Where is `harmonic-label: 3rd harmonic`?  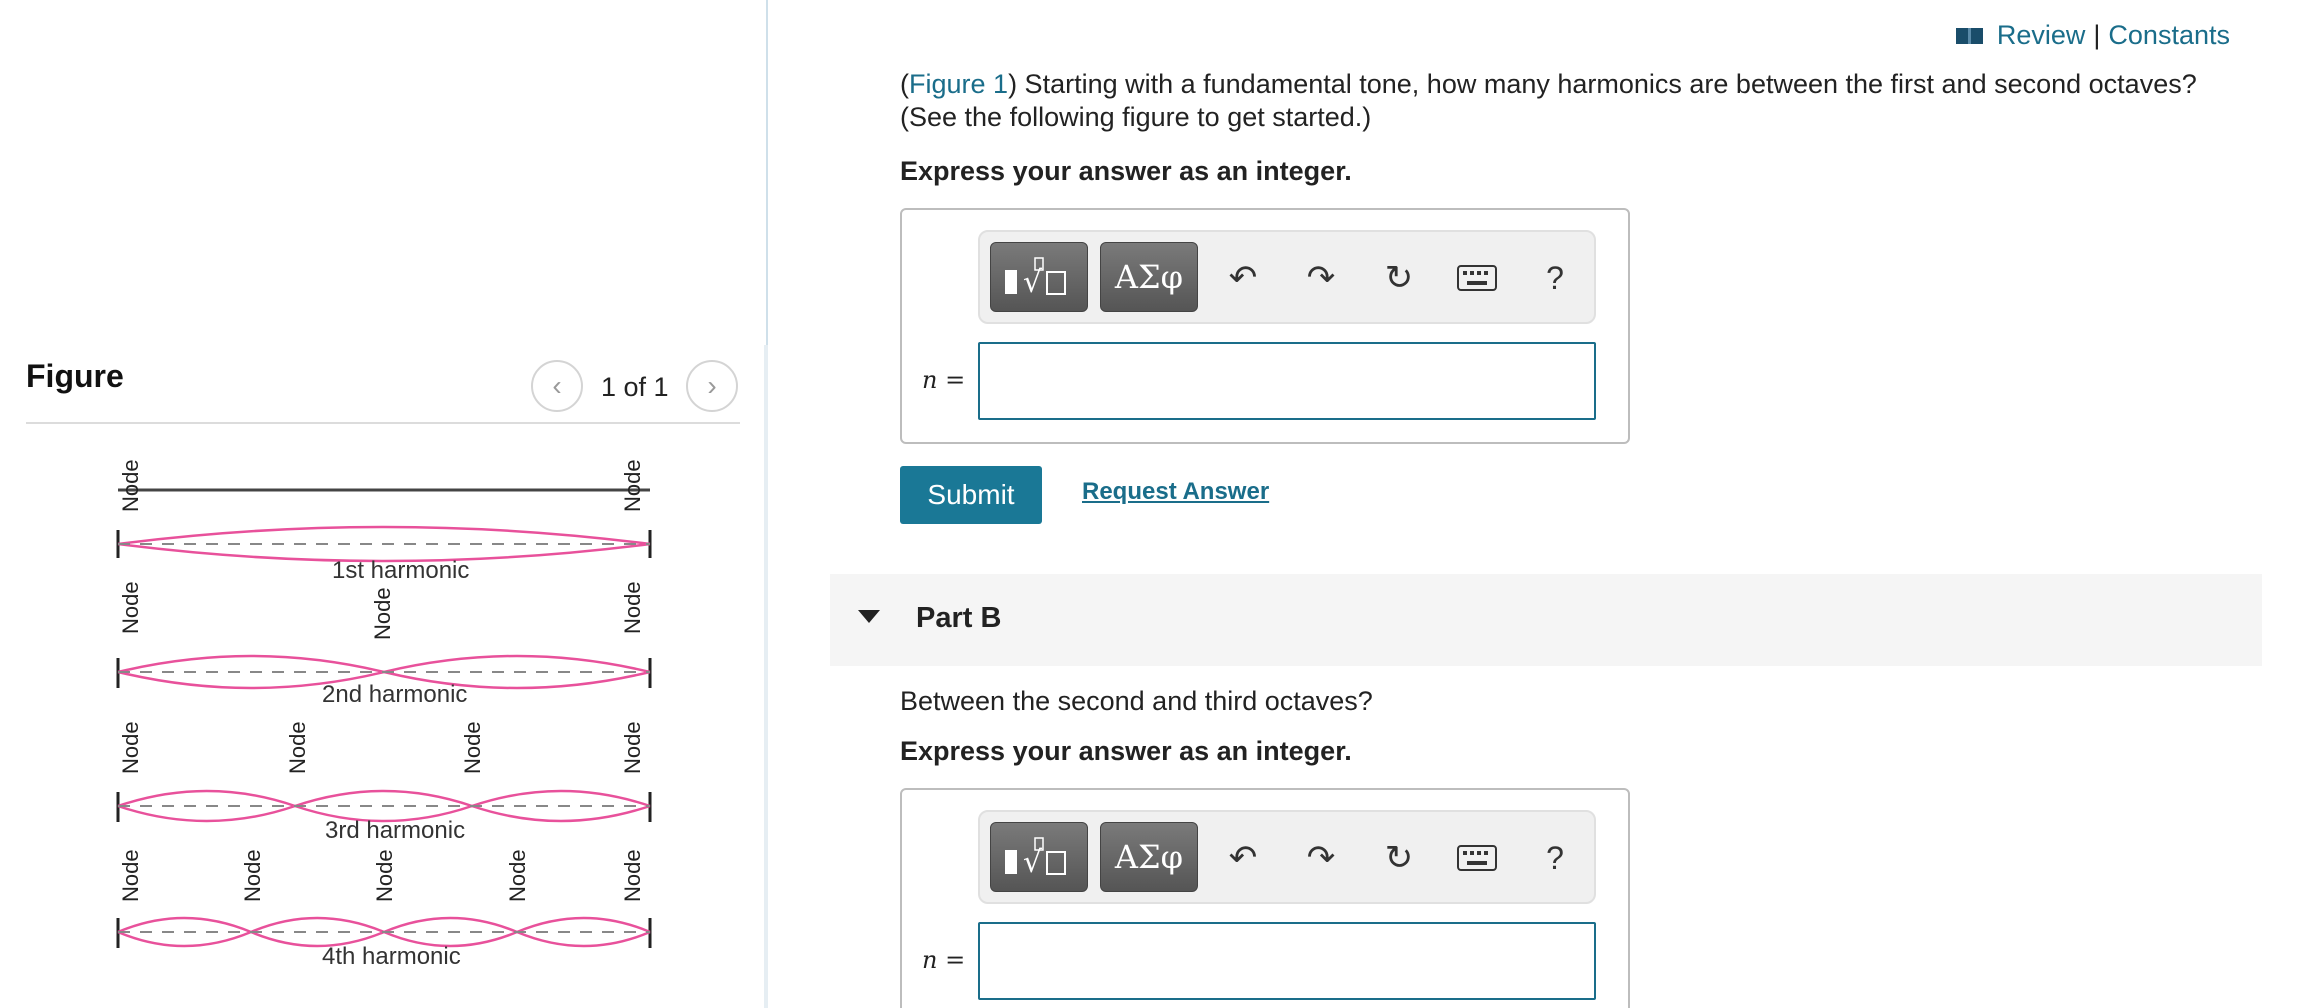
harmonic-label: 3rd harmonic is located at coordinates (395, 830).